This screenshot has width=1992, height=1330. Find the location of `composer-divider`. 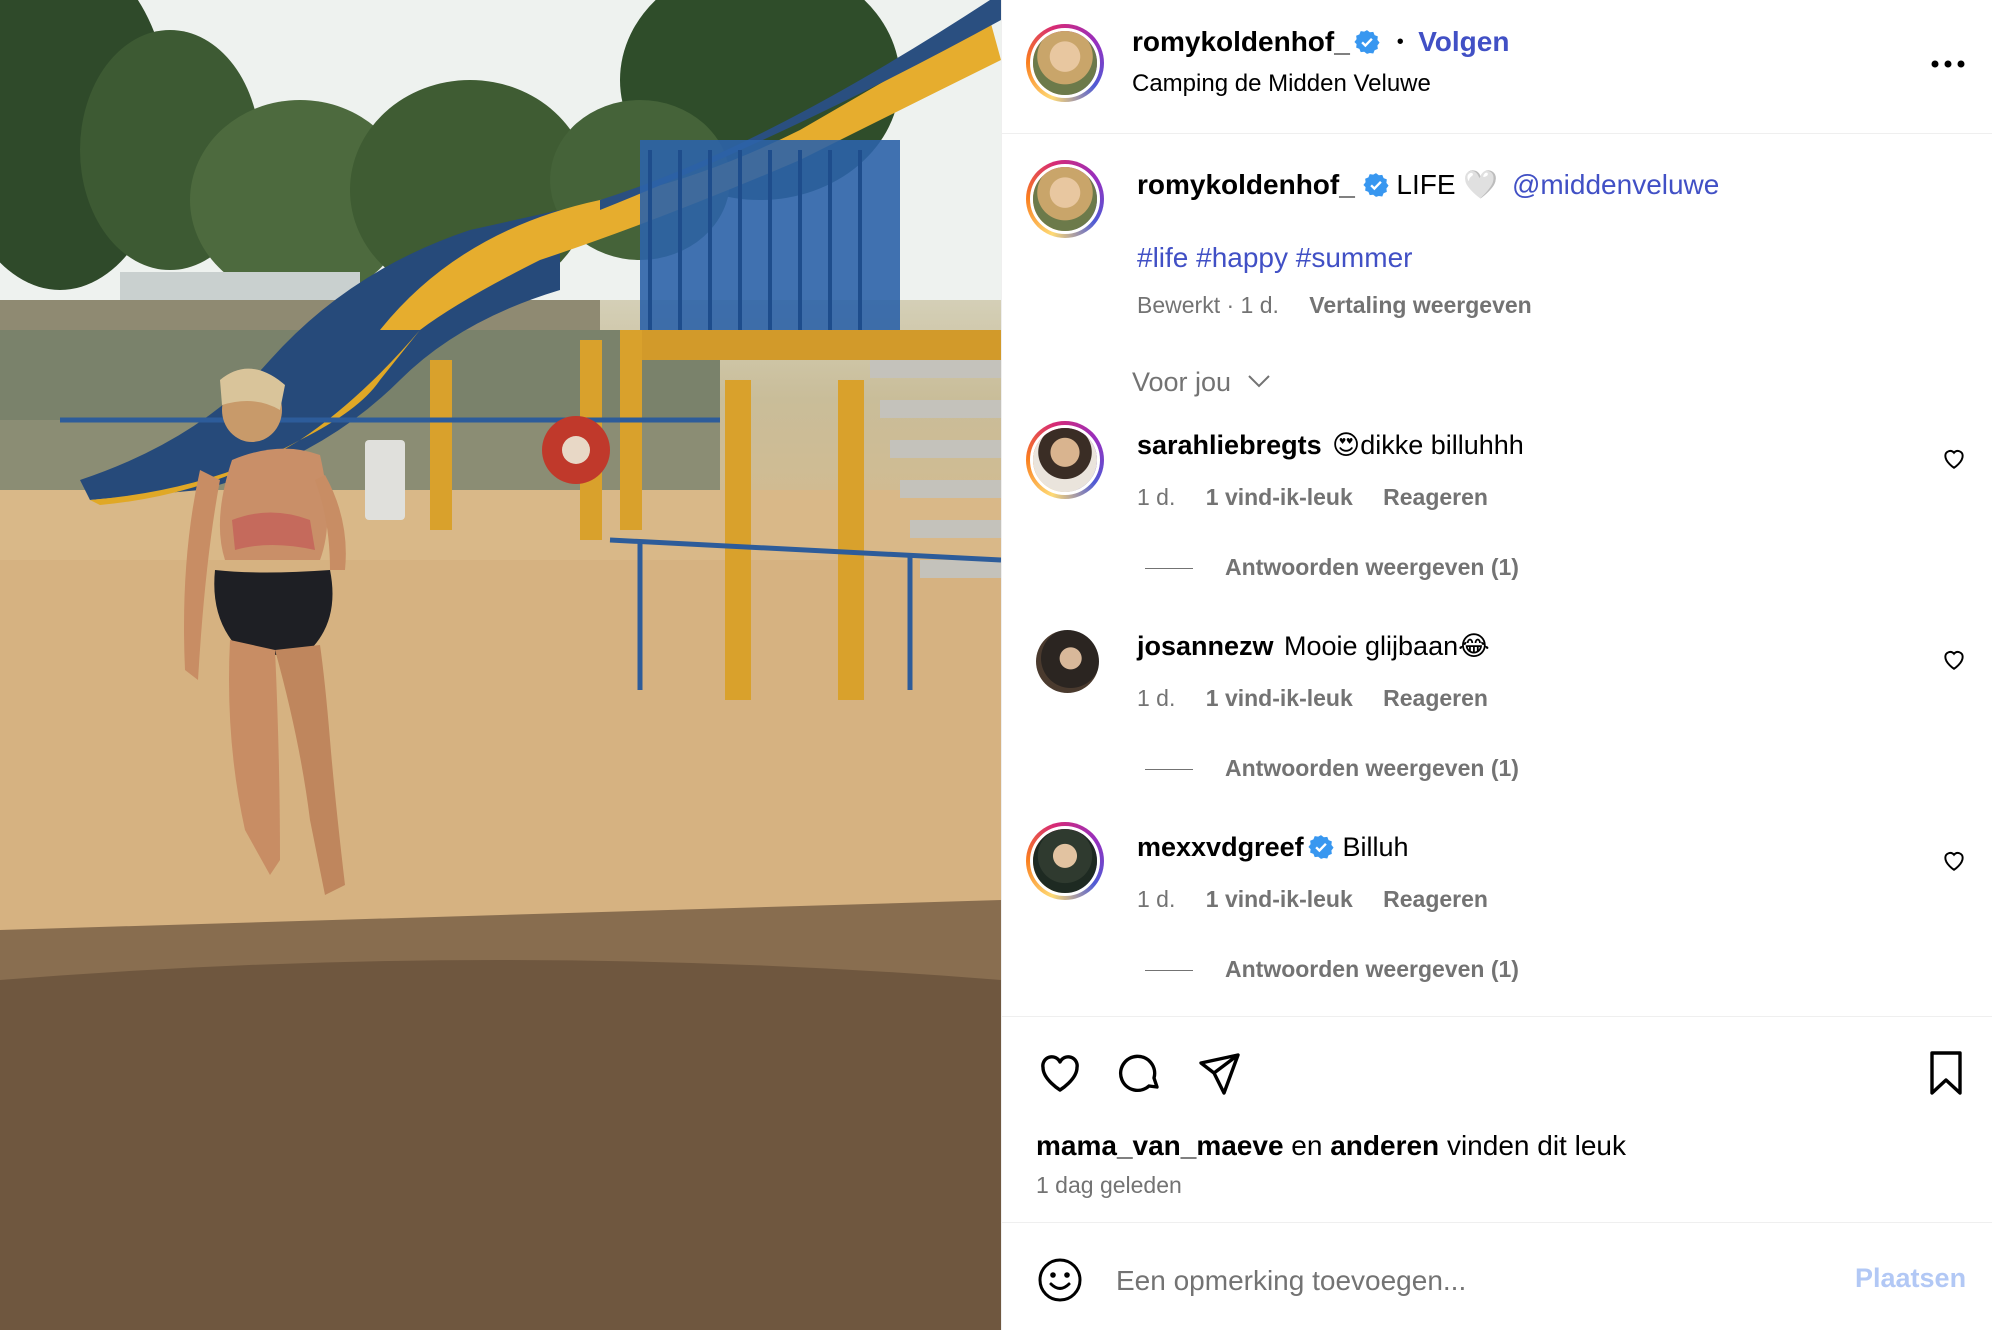

composer-divider is located at coordinates (1497, 1222).